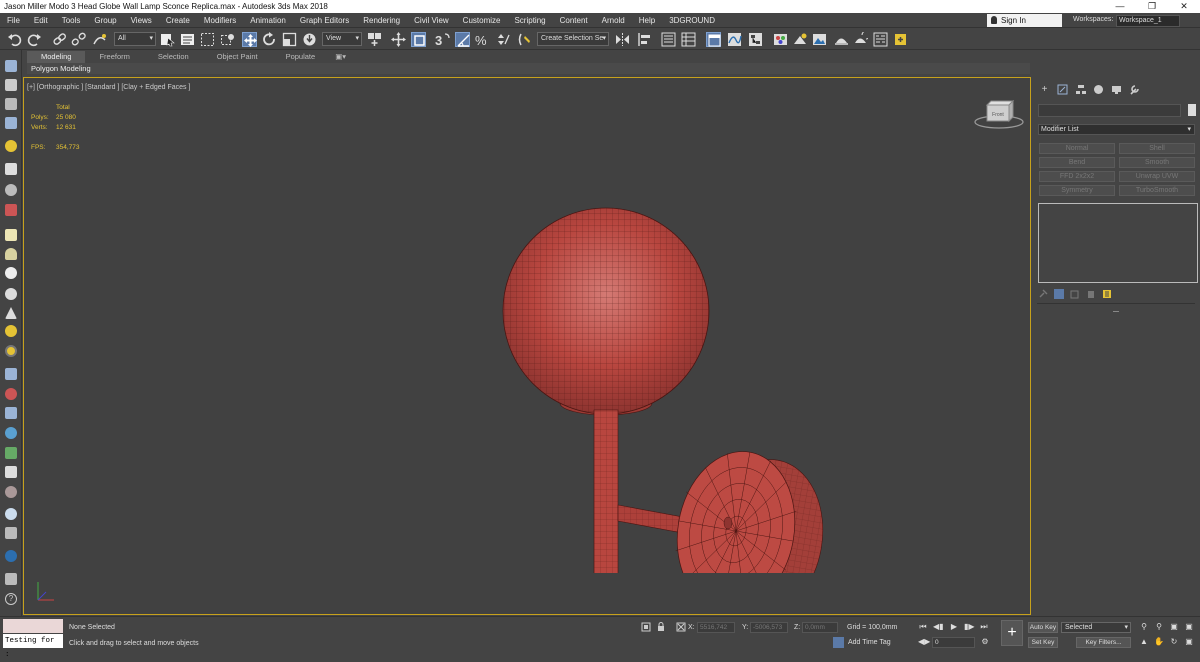 The height and width of the screenshot is (662, 1200). I want to click on remove-modifier-icon, so click(1091, 294).